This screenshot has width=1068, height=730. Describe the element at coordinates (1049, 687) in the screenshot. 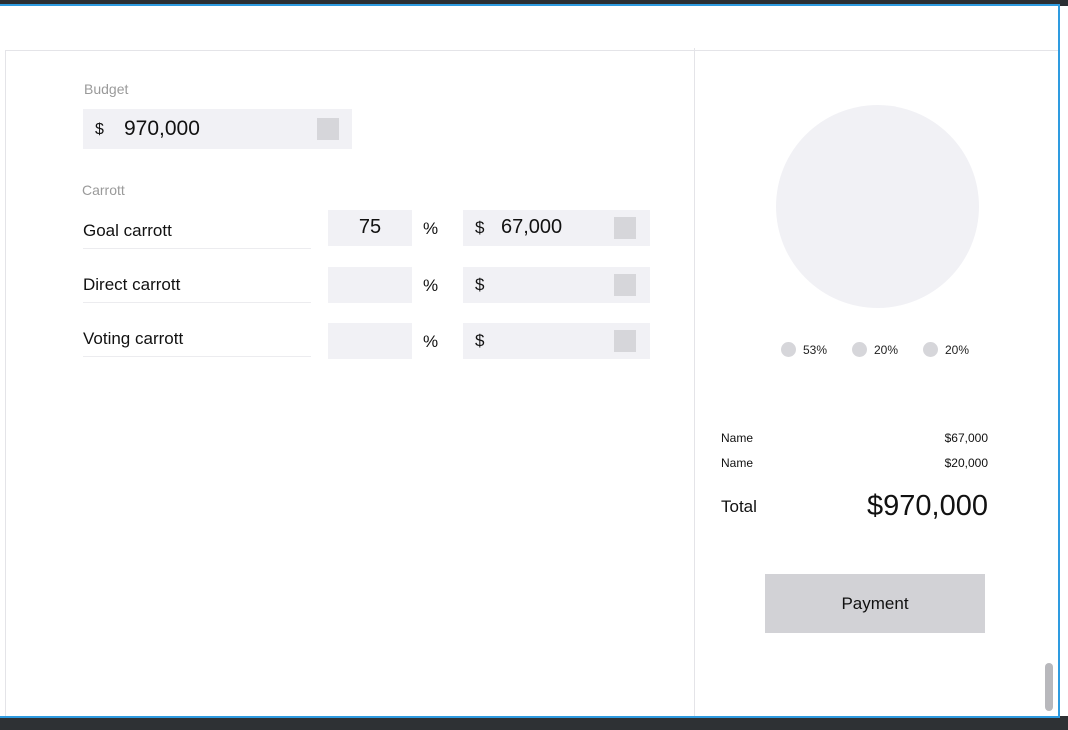

I see `scrollbar-thumb` at that location.